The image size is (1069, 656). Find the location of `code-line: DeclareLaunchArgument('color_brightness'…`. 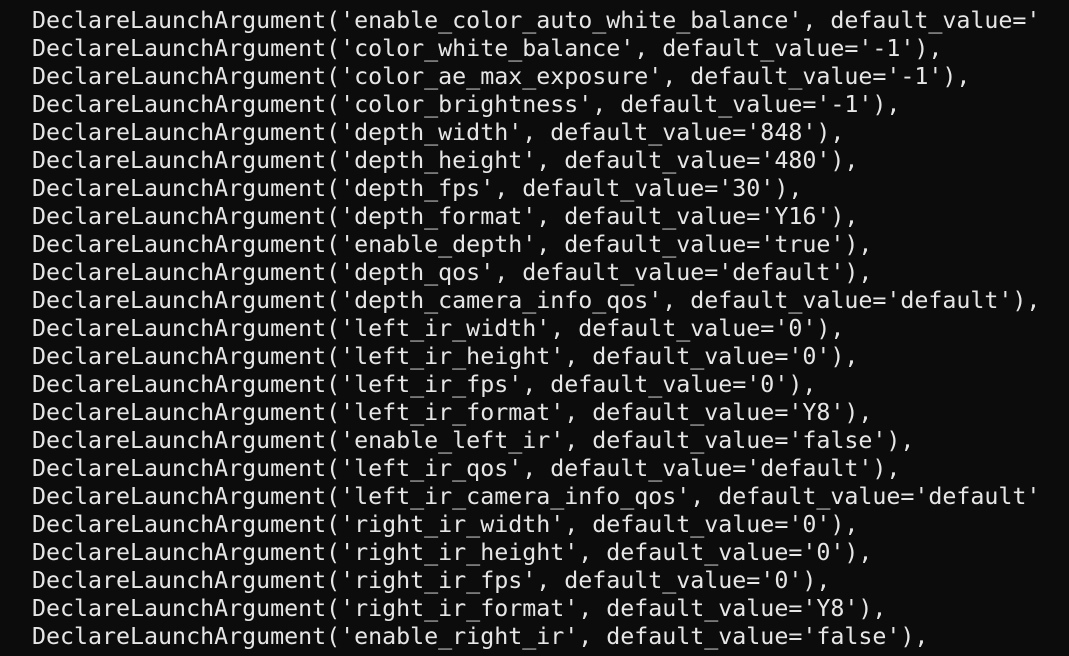

code-line: DeclareLaunchArgument('color_brightness'… is located at coordinates (466, 104).